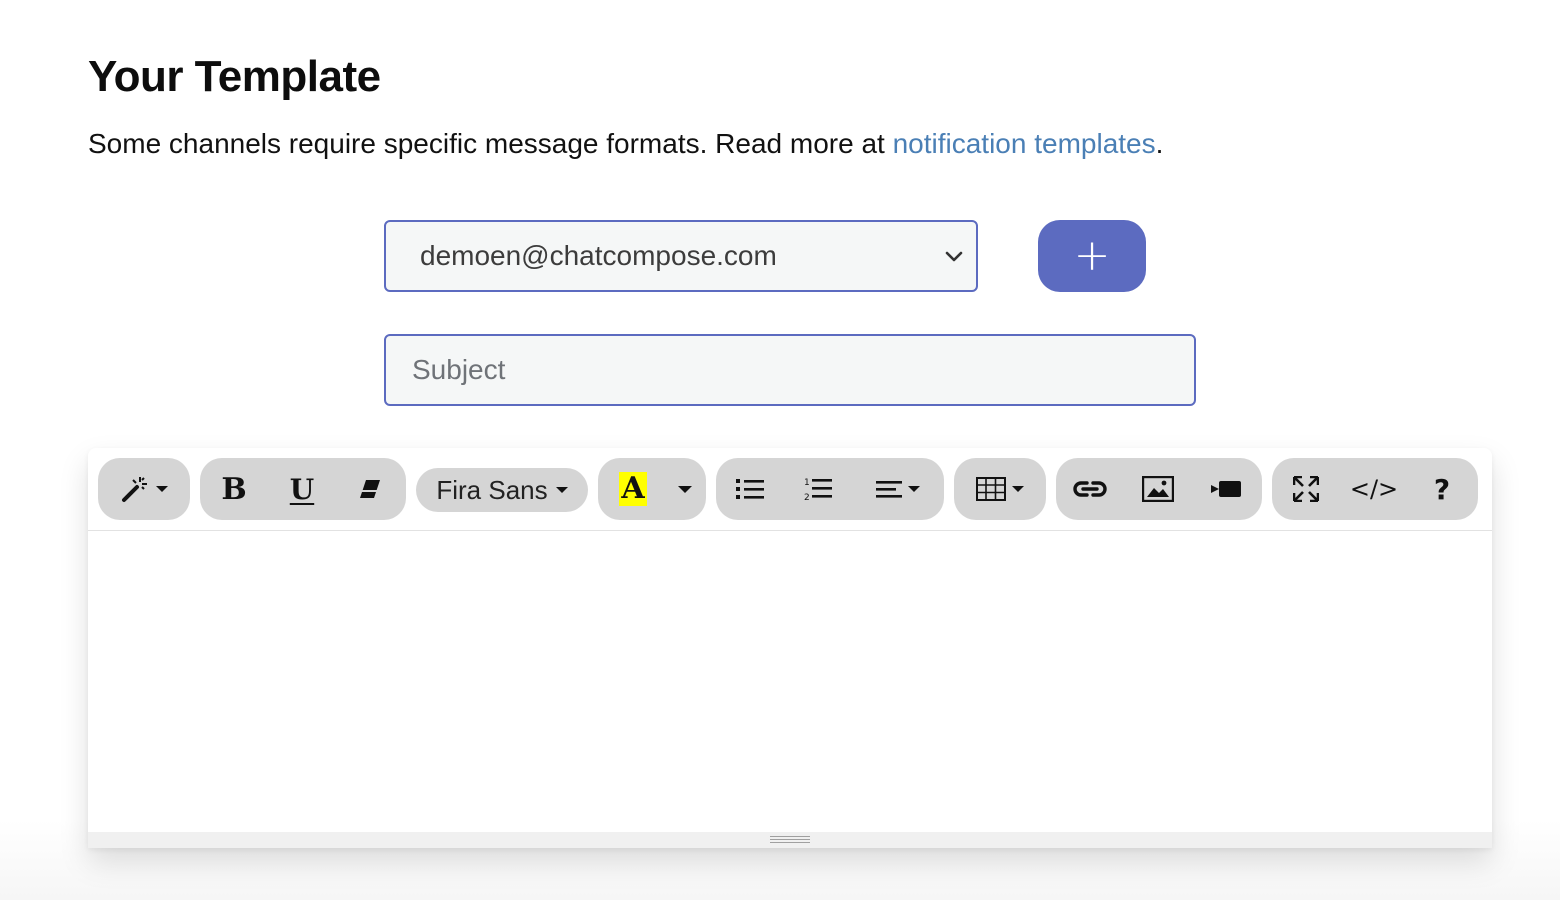 The height and width of the screenshot is (900, 1560). I want to click on code-view-button: </>, so click(1374, 489).